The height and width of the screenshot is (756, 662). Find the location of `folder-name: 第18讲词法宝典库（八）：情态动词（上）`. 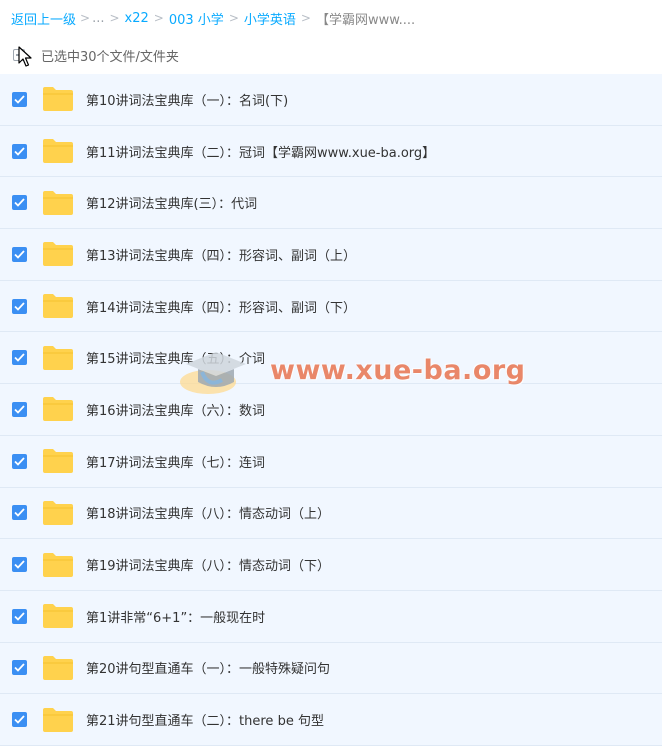

folder-name: 第18讲词法宝典库（八）：情态动词（上） is located at coordinates (208, 512).